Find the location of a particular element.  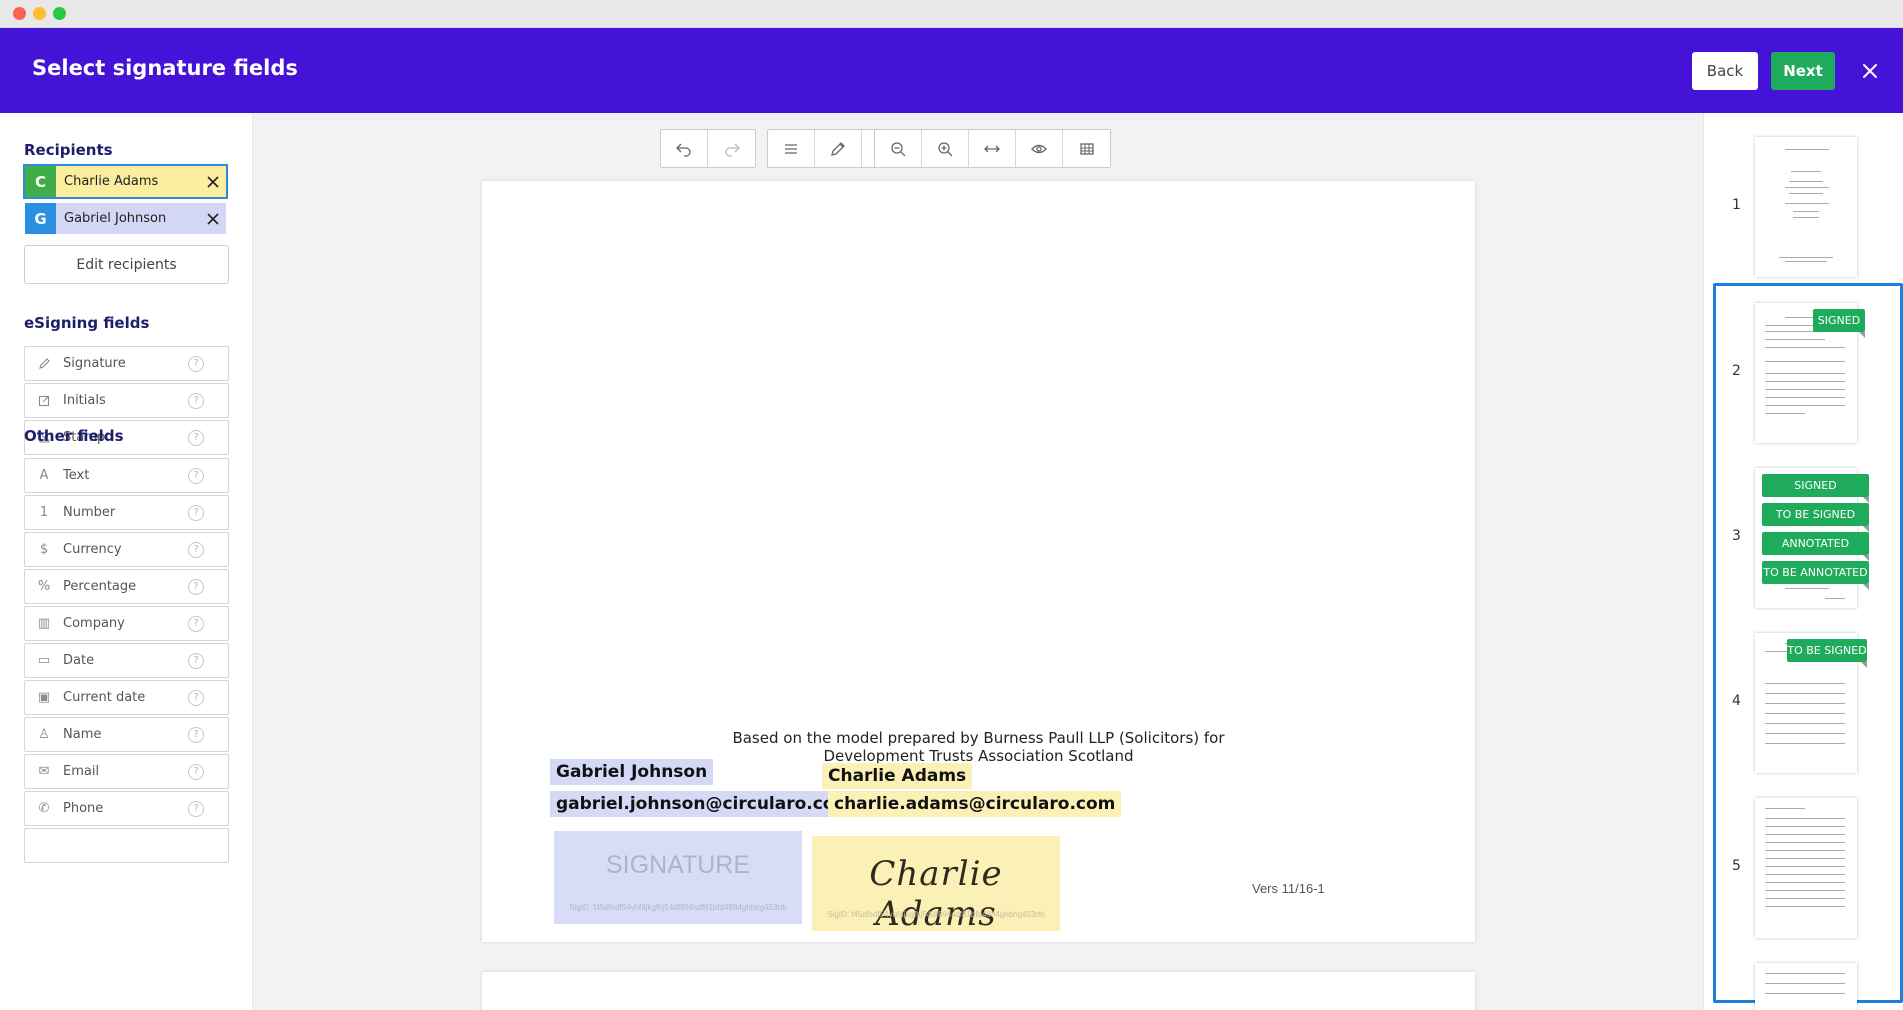

field-currency: $ Currency ? is located at coordinates (126, 549).